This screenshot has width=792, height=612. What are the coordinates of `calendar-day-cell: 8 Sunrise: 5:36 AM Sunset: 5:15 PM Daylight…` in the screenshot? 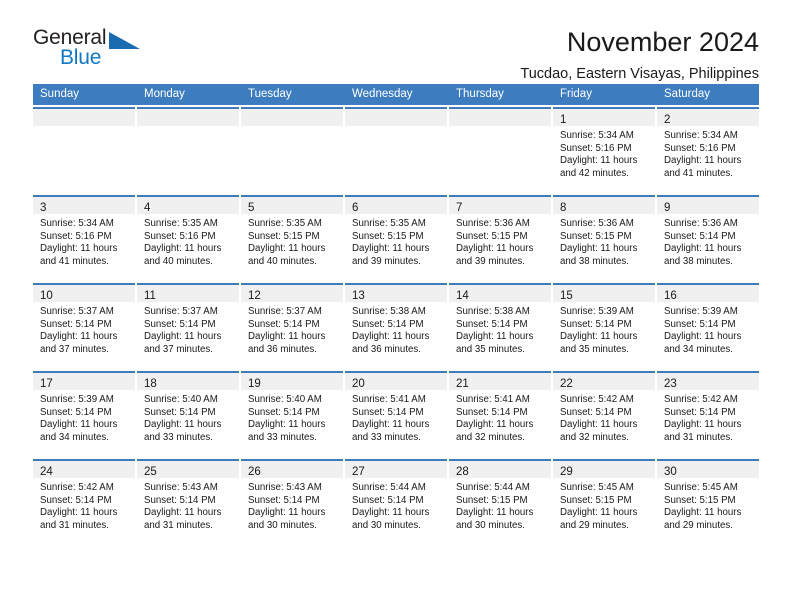 It's located at (604, 238).